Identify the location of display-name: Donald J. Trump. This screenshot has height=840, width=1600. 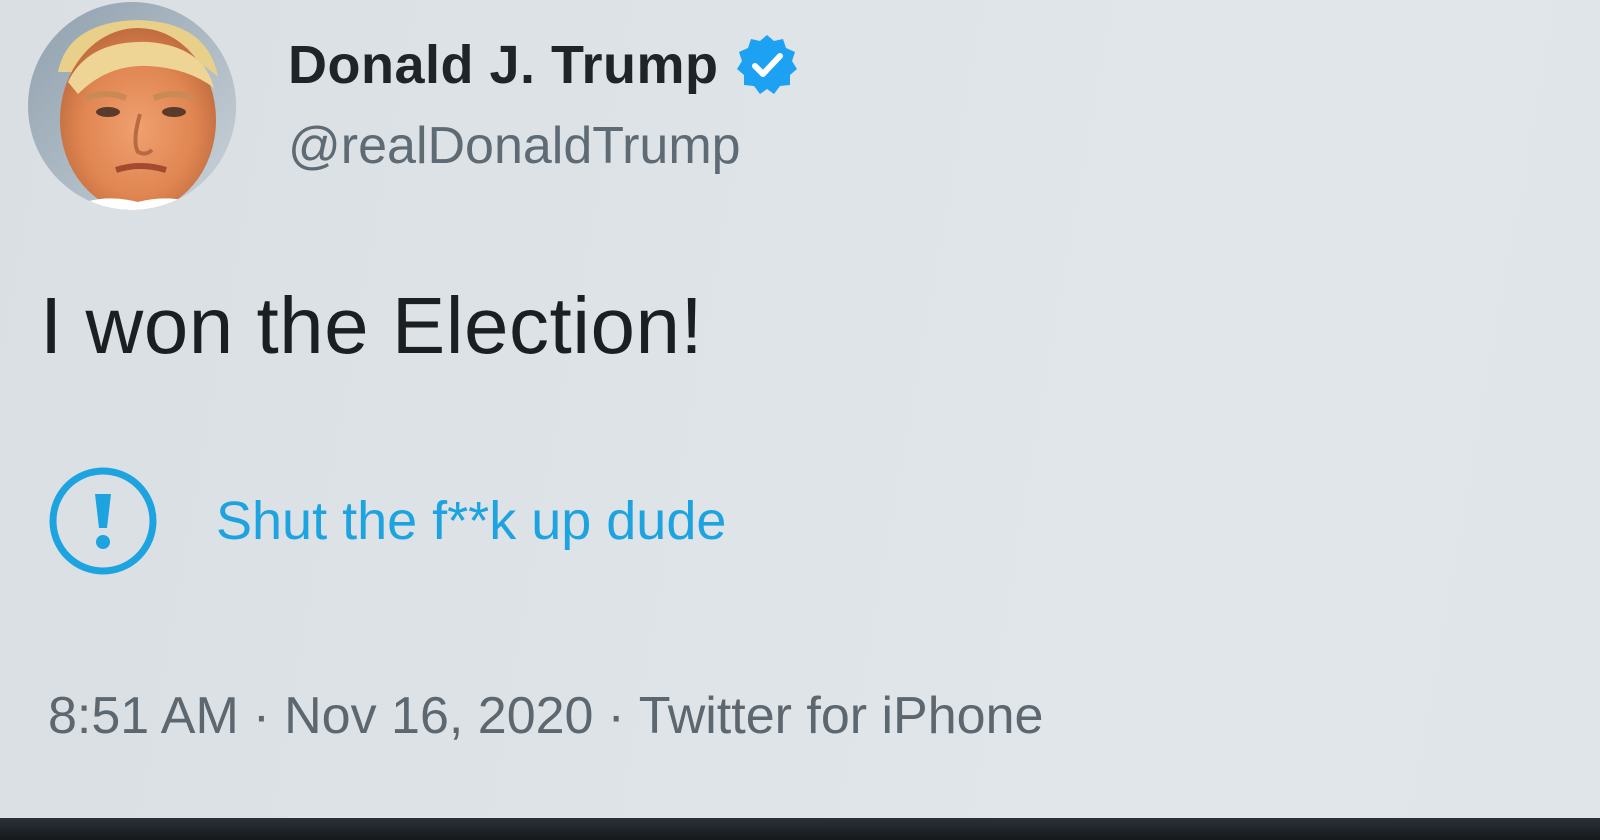
(503, 65).